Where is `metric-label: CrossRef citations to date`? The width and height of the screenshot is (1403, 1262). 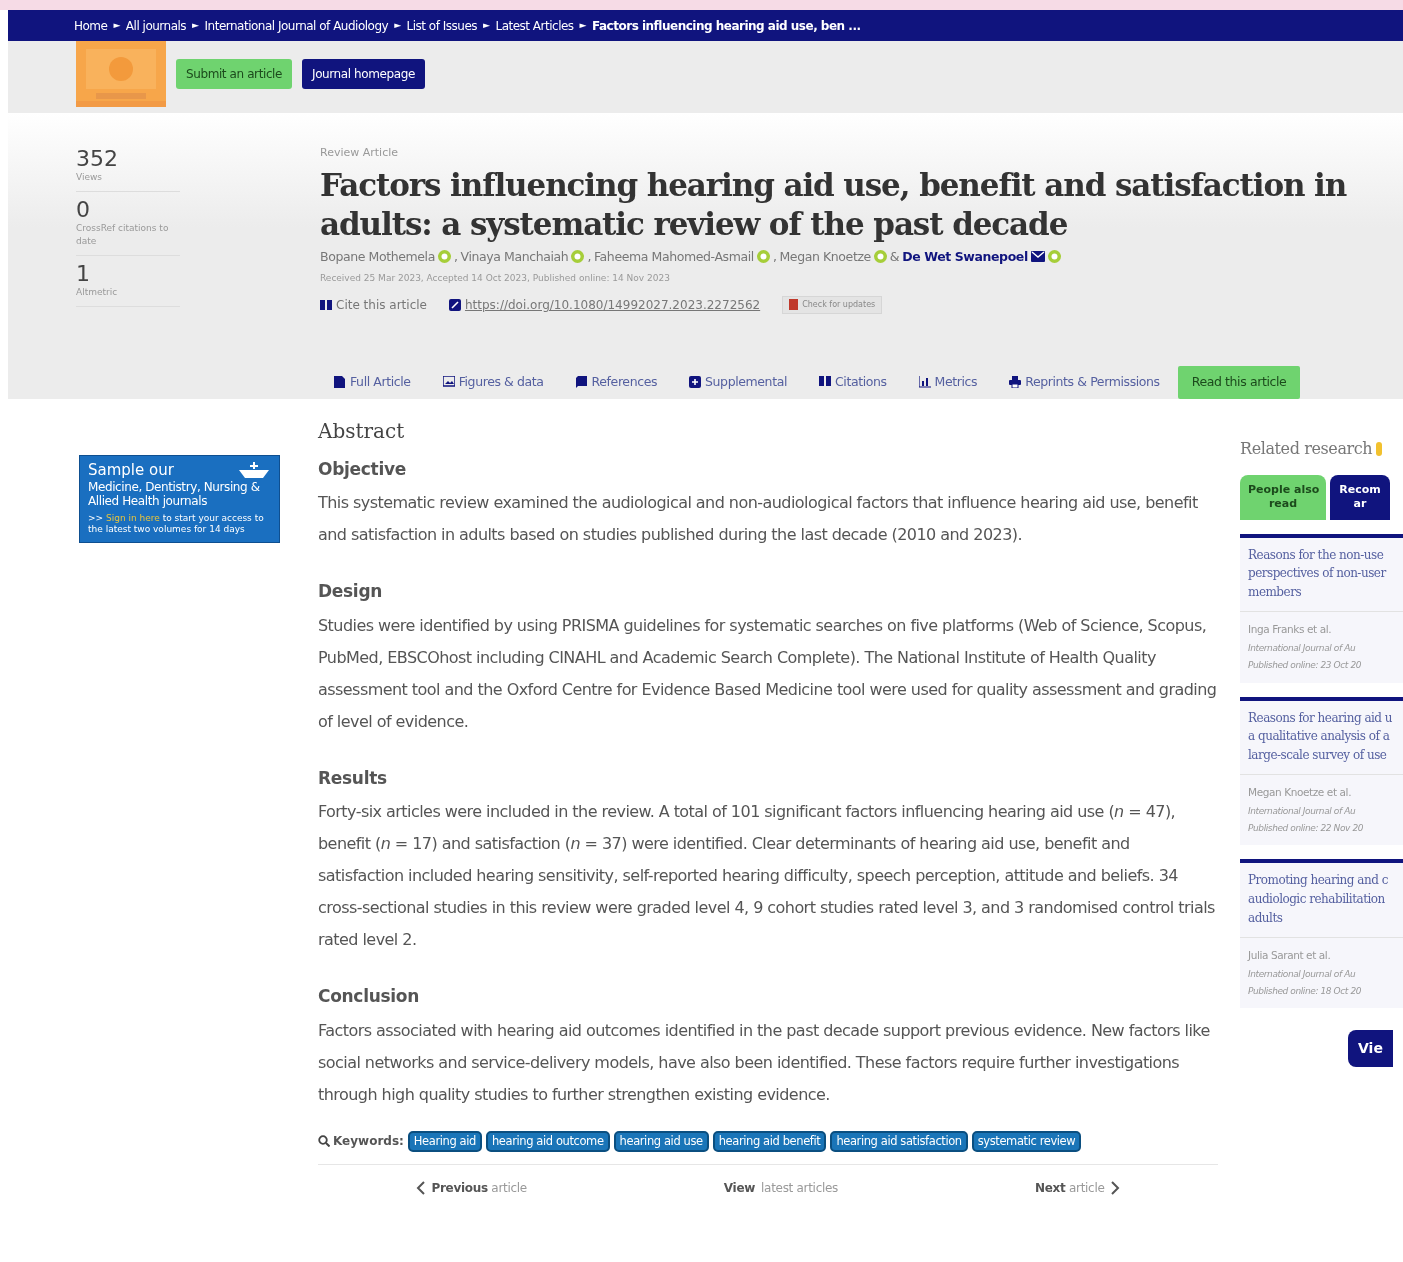
metric-label: CrossRef citations to date is located at coordinates (123, 235).